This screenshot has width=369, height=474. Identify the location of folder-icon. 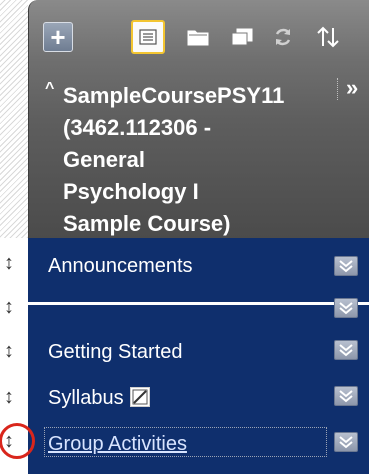
(198, 38).